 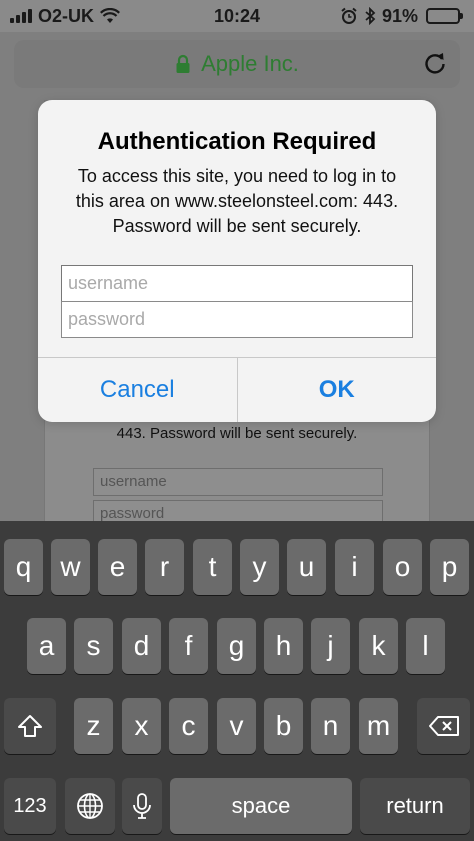 I want to click on key-a: a, so click(x=46, y=646).